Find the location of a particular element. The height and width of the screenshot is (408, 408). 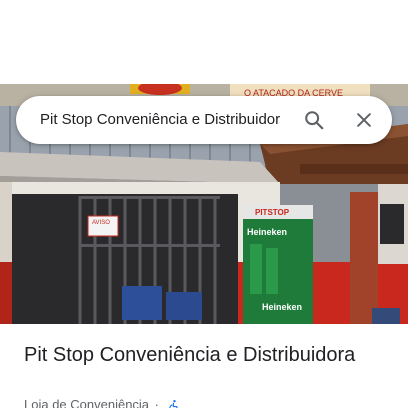

poster-beer-text-1: Heineken is located at coordinates (267, 232).